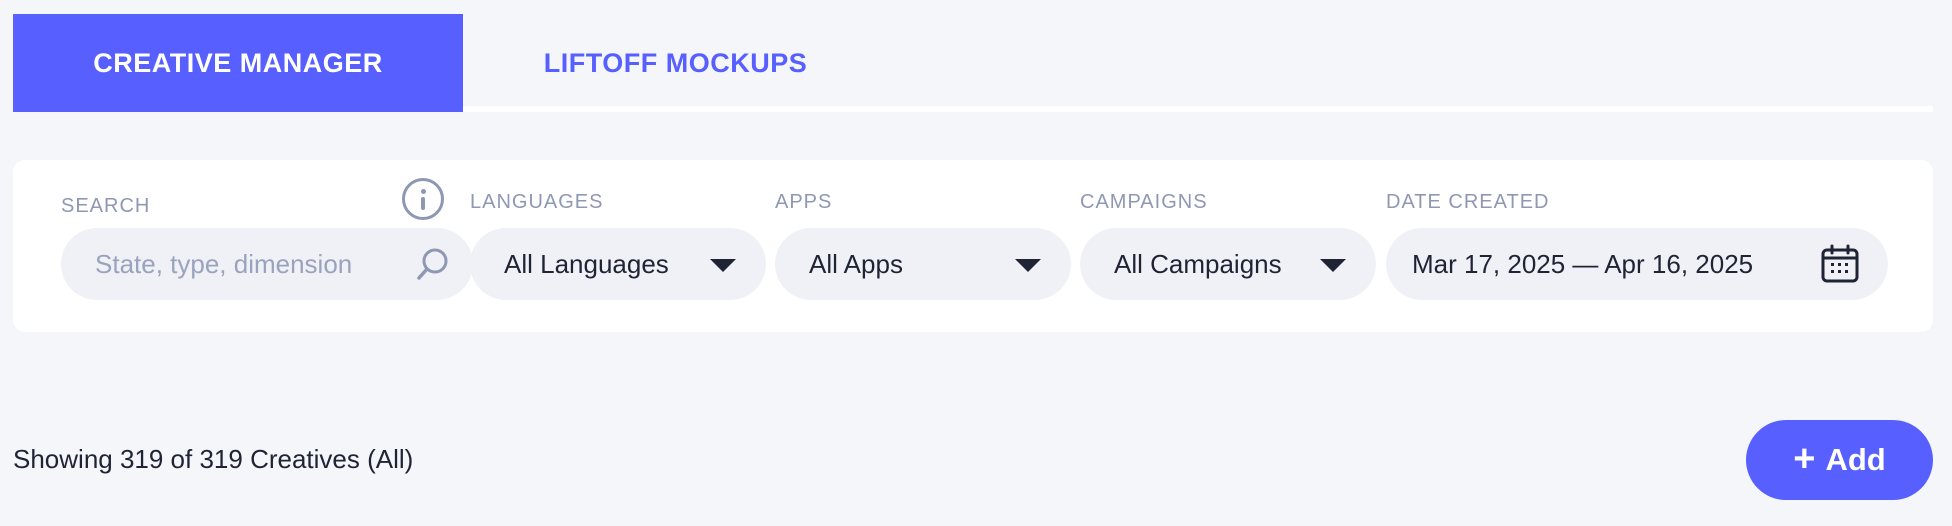  What do you see at coordinates (238, 63) in the screenshot?
I see `tab-creative-manager: CREATIVE MANAGER` at bounding box center [238, 63].